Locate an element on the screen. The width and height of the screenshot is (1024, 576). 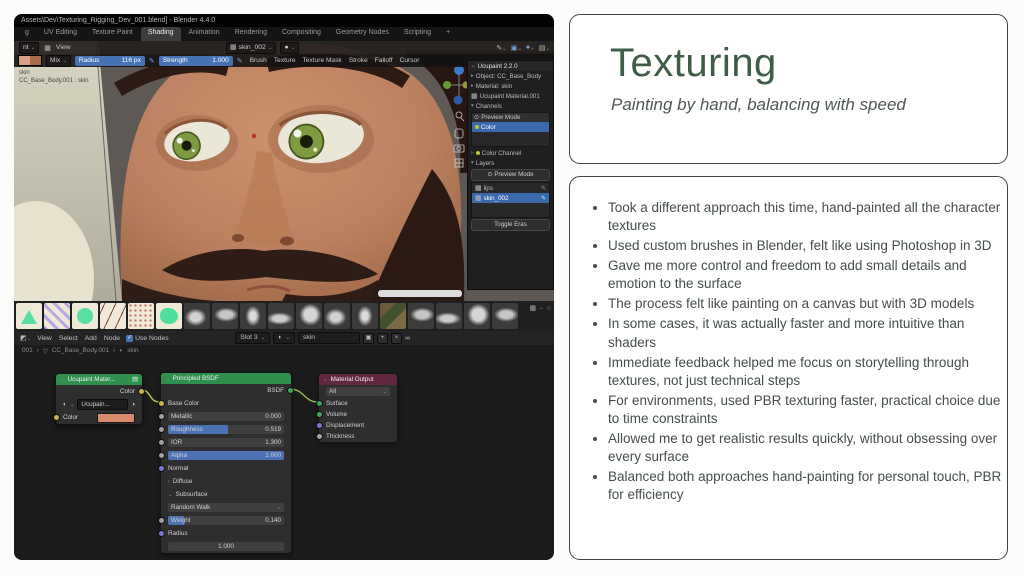
radius-pressure-icon: ✎ is located at coordinates (152, 61).